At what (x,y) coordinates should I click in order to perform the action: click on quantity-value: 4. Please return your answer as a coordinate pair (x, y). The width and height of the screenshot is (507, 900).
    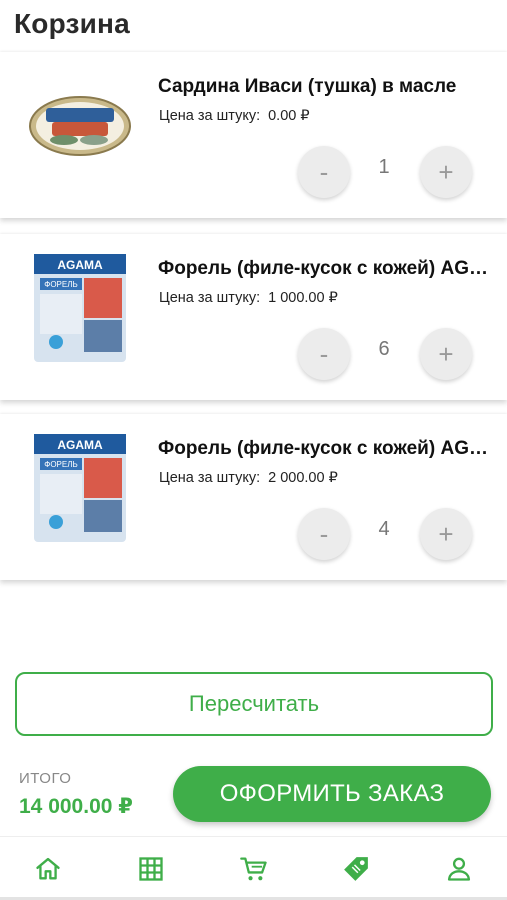
    Looking at the image, I should click on (384, 529).